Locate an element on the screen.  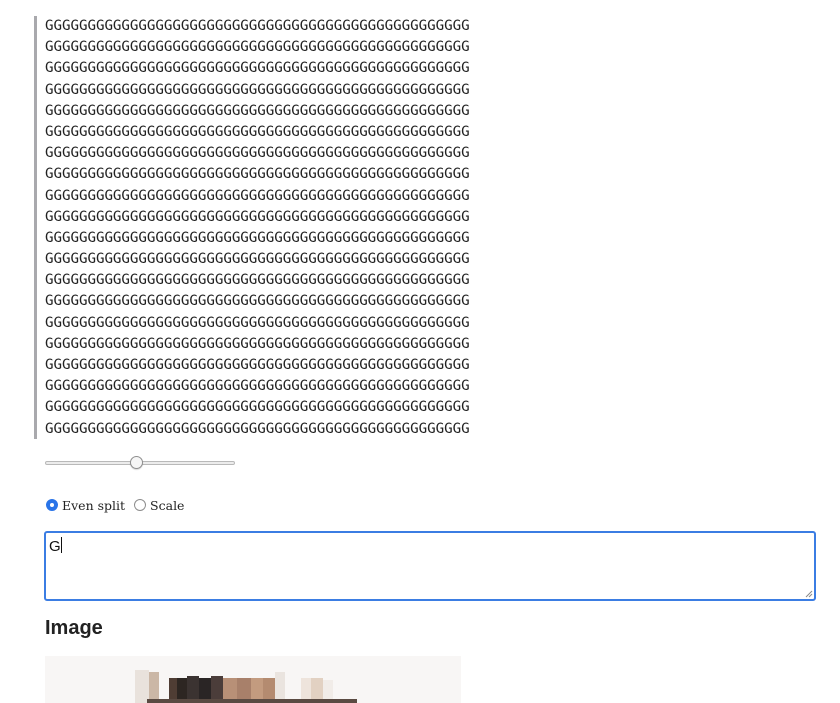
slider-thumb is located at coordinates (136, 462).